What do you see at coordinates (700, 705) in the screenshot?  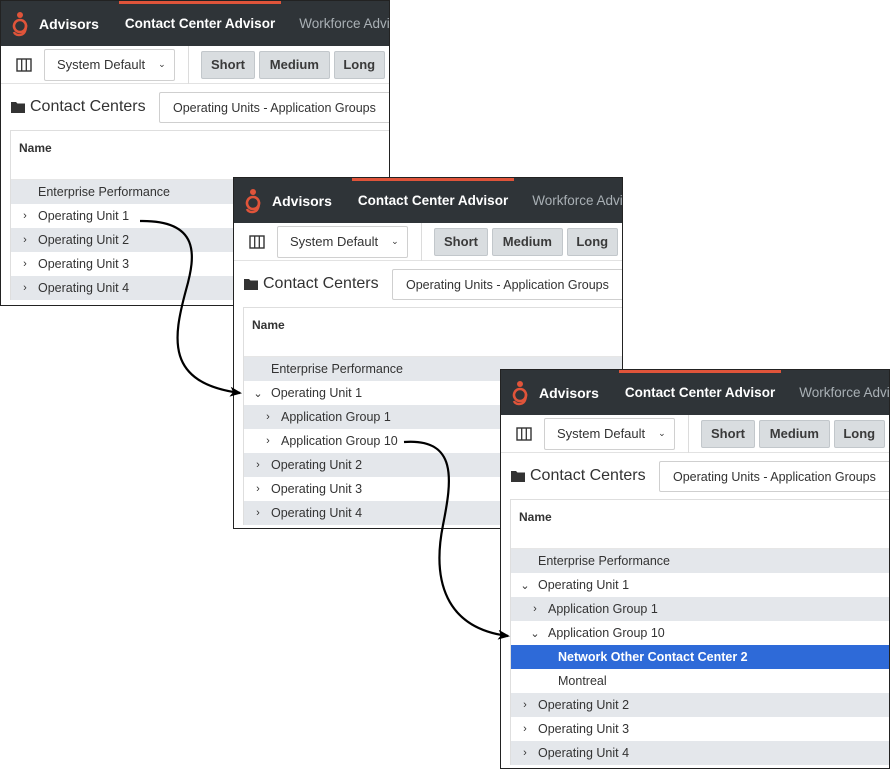 I see `tree-row: › Operating Unit 2` at bounding box center [700, 705].